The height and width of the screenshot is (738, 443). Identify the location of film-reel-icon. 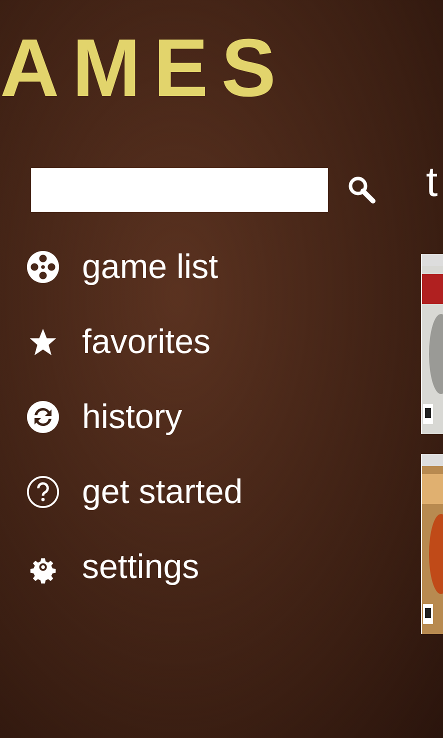
(43, 267).